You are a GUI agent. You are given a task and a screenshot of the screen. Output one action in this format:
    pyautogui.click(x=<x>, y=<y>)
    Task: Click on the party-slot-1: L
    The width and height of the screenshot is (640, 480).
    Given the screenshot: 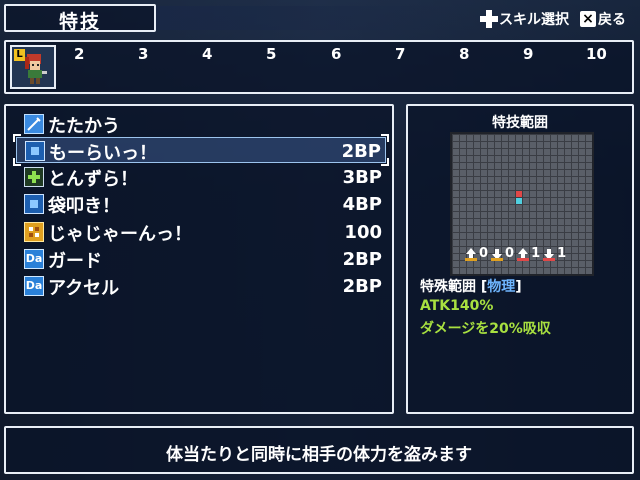 What is the action you would take?
    pyautogui.click(x=33, y=67)
    